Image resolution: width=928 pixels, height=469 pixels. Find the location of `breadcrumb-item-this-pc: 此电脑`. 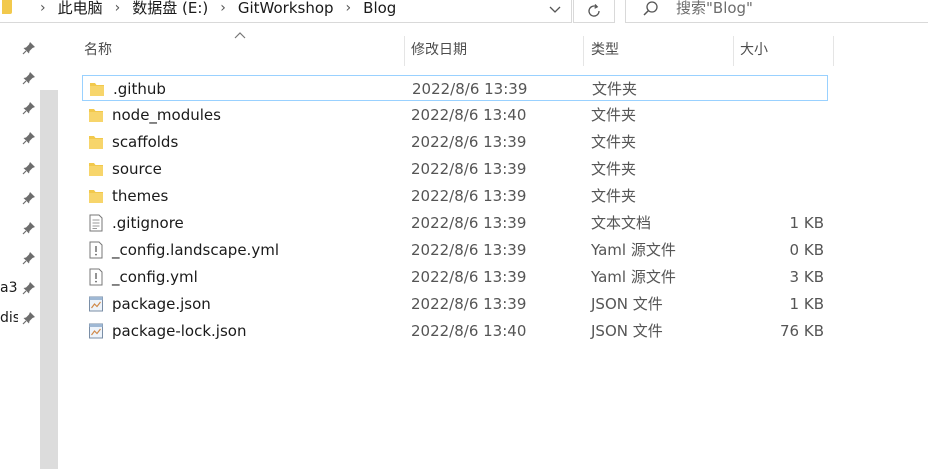

breadcrumb-item-this-pc: 此电脑 is located at coordinates (80, 9).